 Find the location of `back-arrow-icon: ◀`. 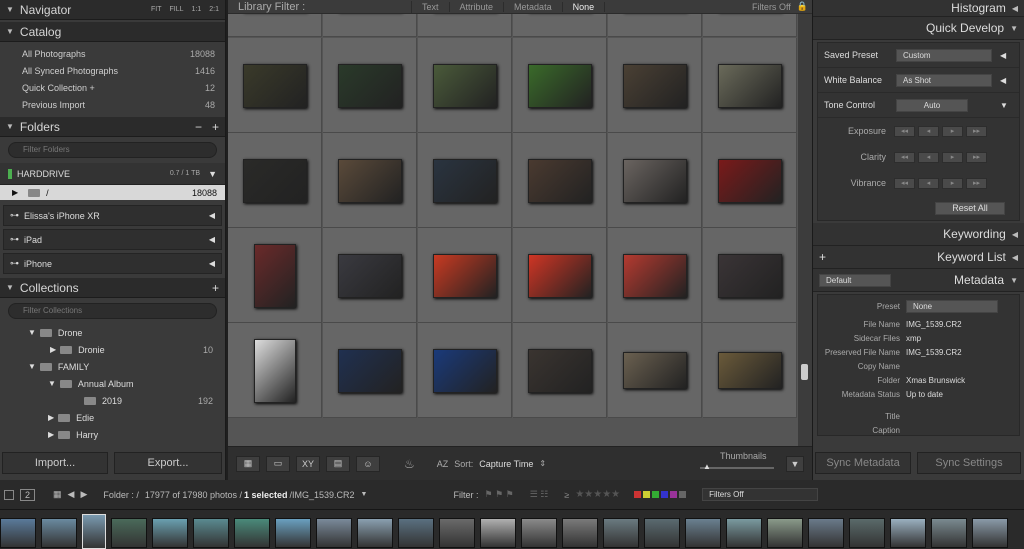

back-arrow-icon: ◀ is located at coordinates (71, 494).